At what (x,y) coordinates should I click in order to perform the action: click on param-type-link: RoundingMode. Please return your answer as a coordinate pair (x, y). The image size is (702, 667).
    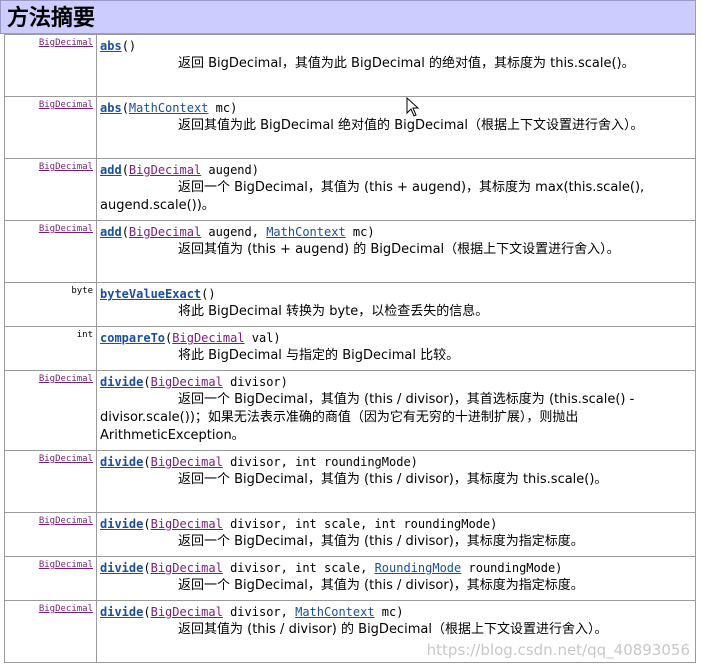
    Looking at the image, I should click on (418, 568).